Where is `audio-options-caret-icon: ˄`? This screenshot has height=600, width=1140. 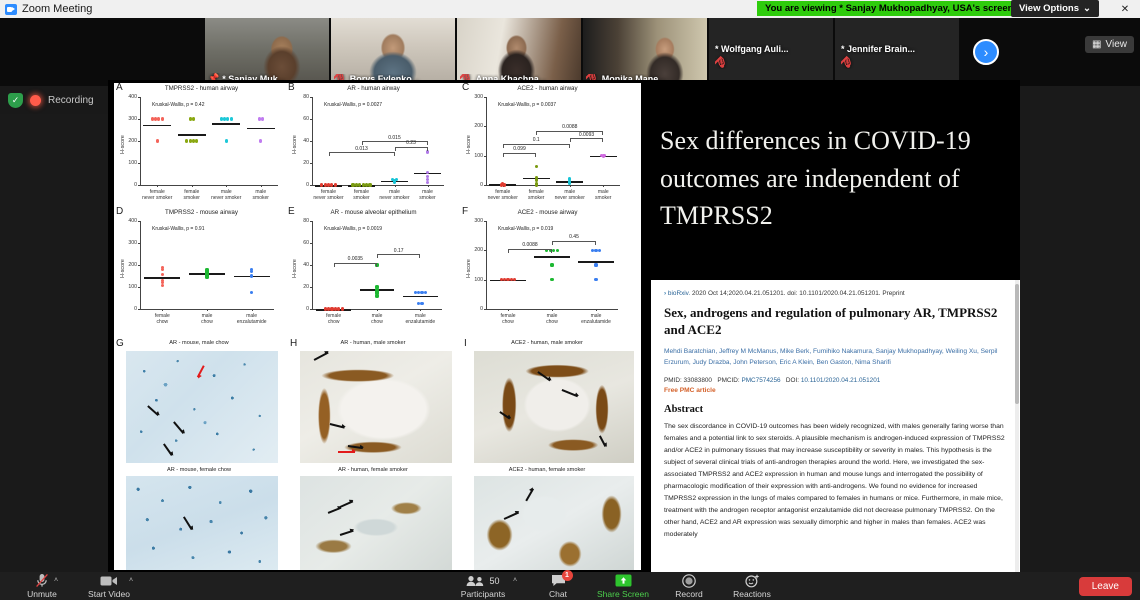
audio-options-caret-icon: ˄ is located at coordinates (56, 580).